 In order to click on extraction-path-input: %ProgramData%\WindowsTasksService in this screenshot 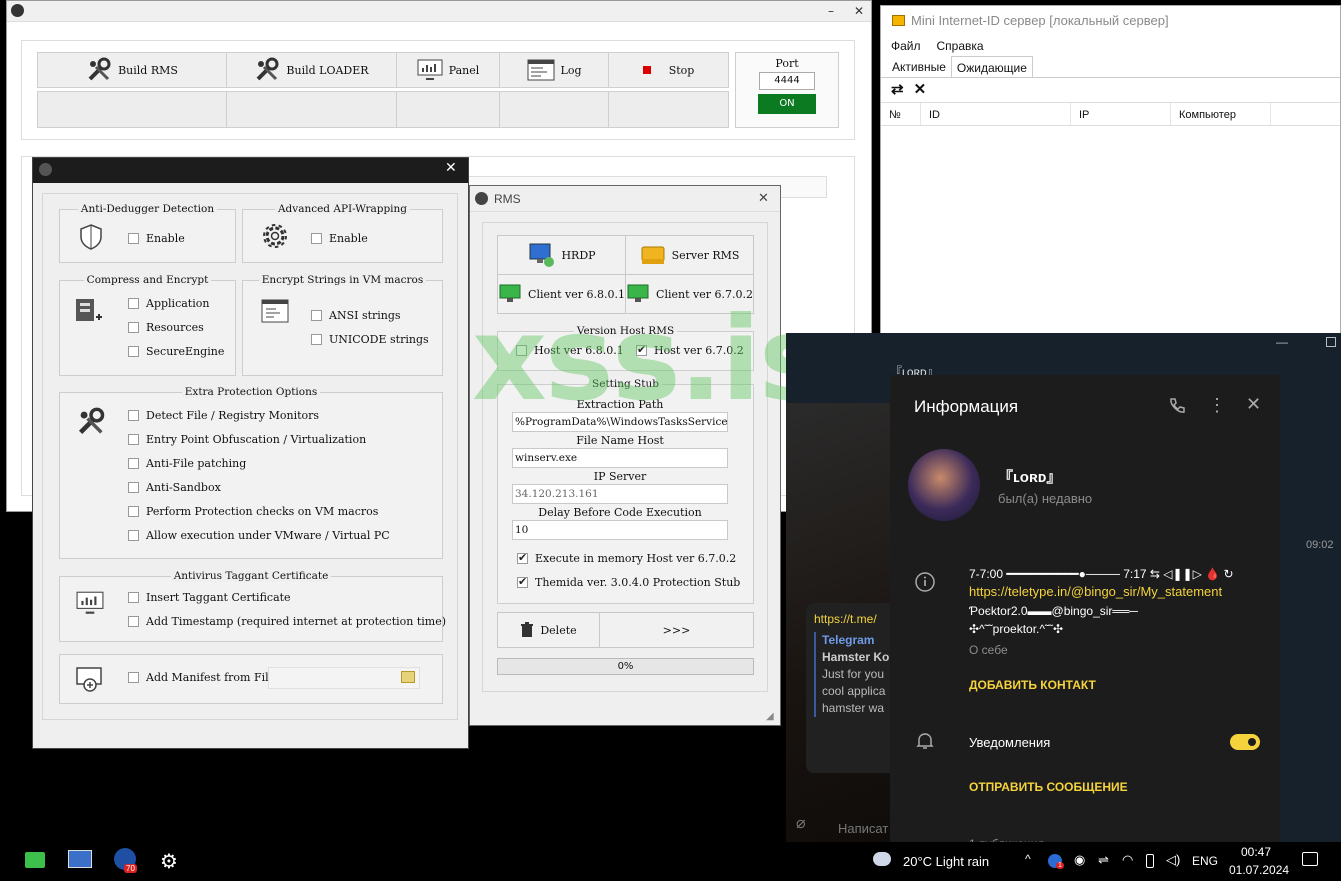, I will do `click(620, 422)`.